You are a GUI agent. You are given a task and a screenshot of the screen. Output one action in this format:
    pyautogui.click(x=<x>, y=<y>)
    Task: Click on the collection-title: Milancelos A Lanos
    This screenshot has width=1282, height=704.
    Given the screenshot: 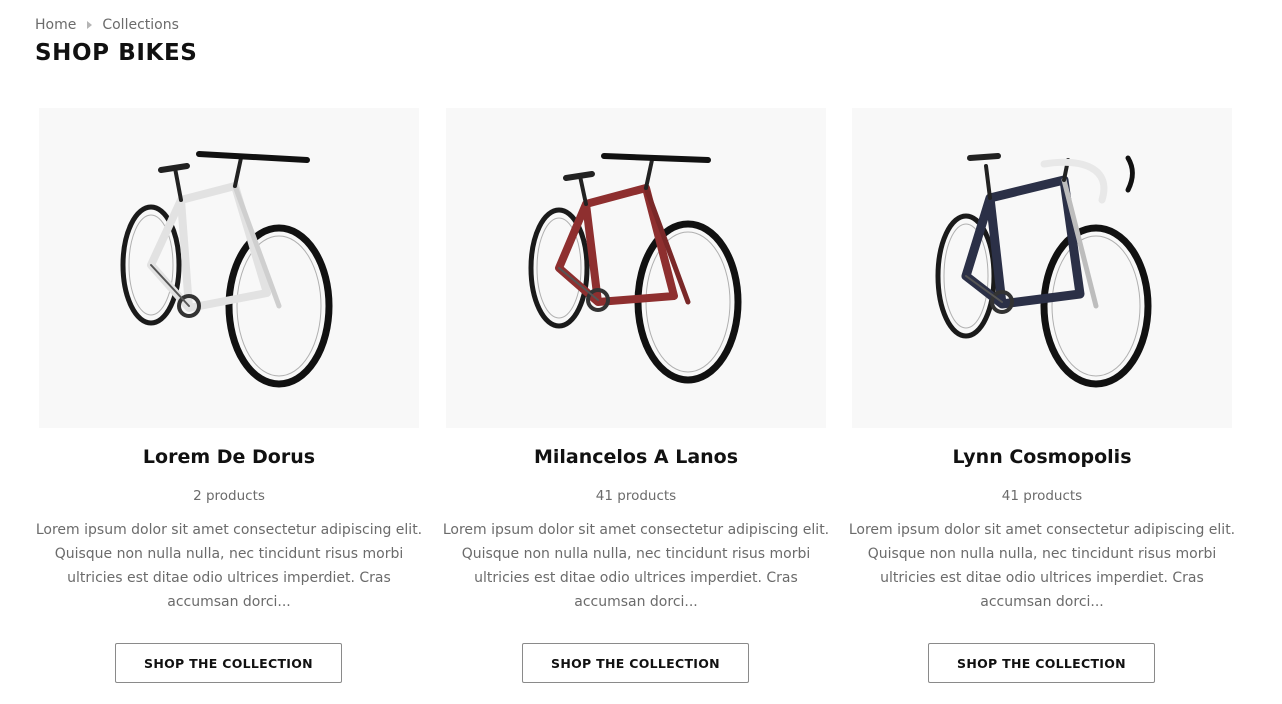 What is the action you would take?
    pyautogui.click(x=636, y=457)
    